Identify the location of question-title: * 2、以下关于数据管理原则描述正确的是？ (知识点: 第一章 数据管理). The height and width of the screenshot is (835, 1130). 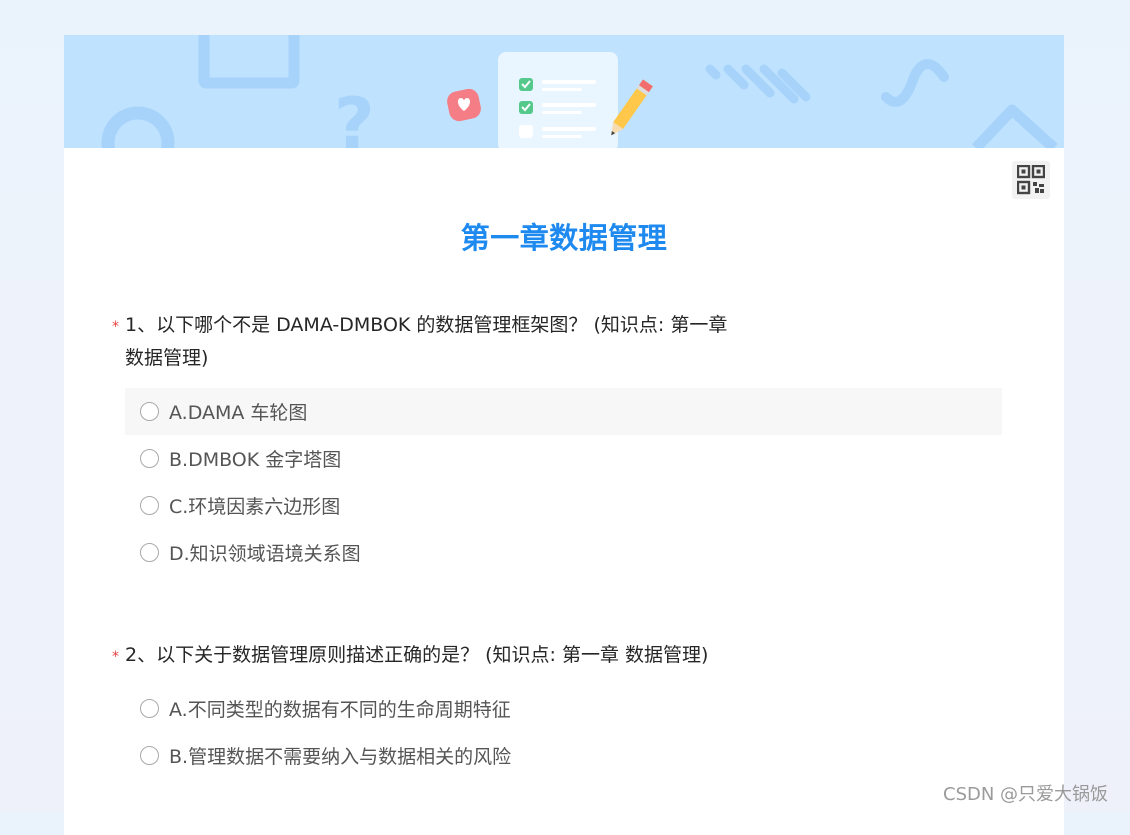
(428, 655).